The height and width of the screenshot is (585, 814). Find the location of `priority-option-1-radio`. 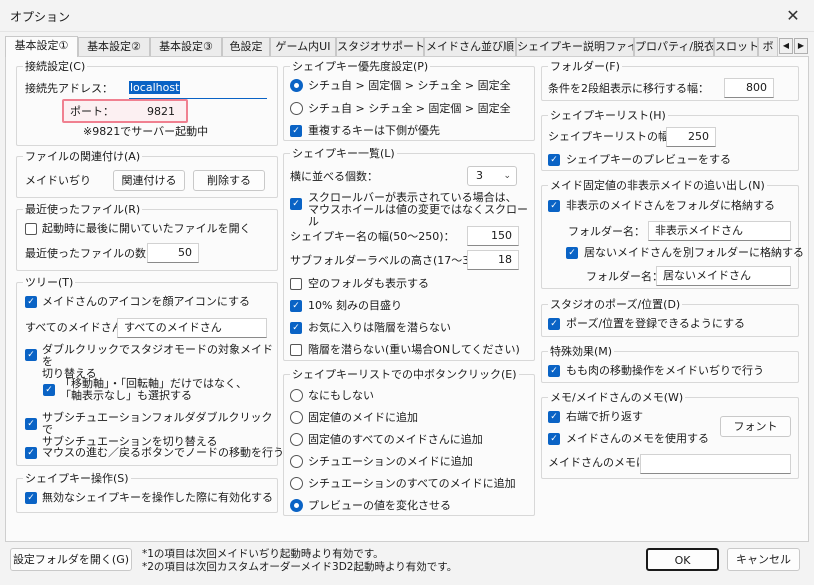

priority-option-1-radio is located at coordinates (296, 85).